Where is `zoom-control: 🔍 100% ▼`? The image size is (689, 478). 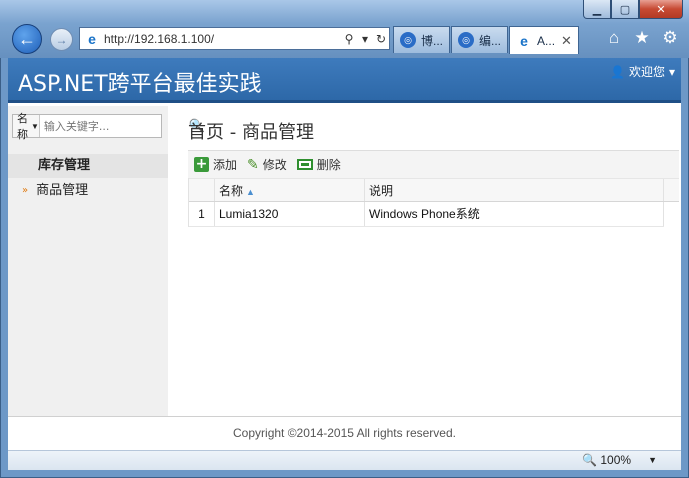
zoom-control: 🔍 100% ▼ is located at coordinates (619, 460).